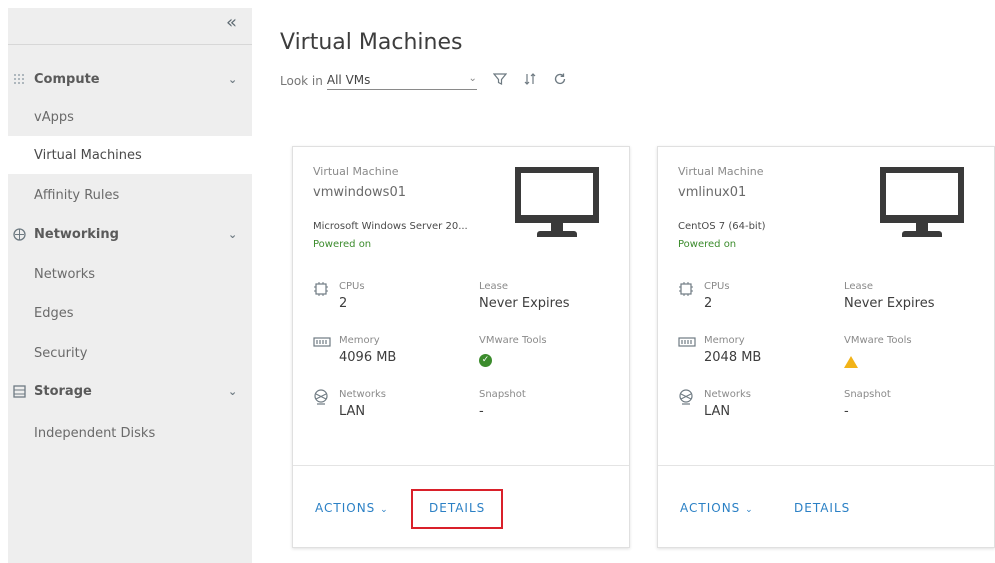 This screenshot has width=995, height=563. I want to click on memory-value: 4096 MB, so click(368, 357).